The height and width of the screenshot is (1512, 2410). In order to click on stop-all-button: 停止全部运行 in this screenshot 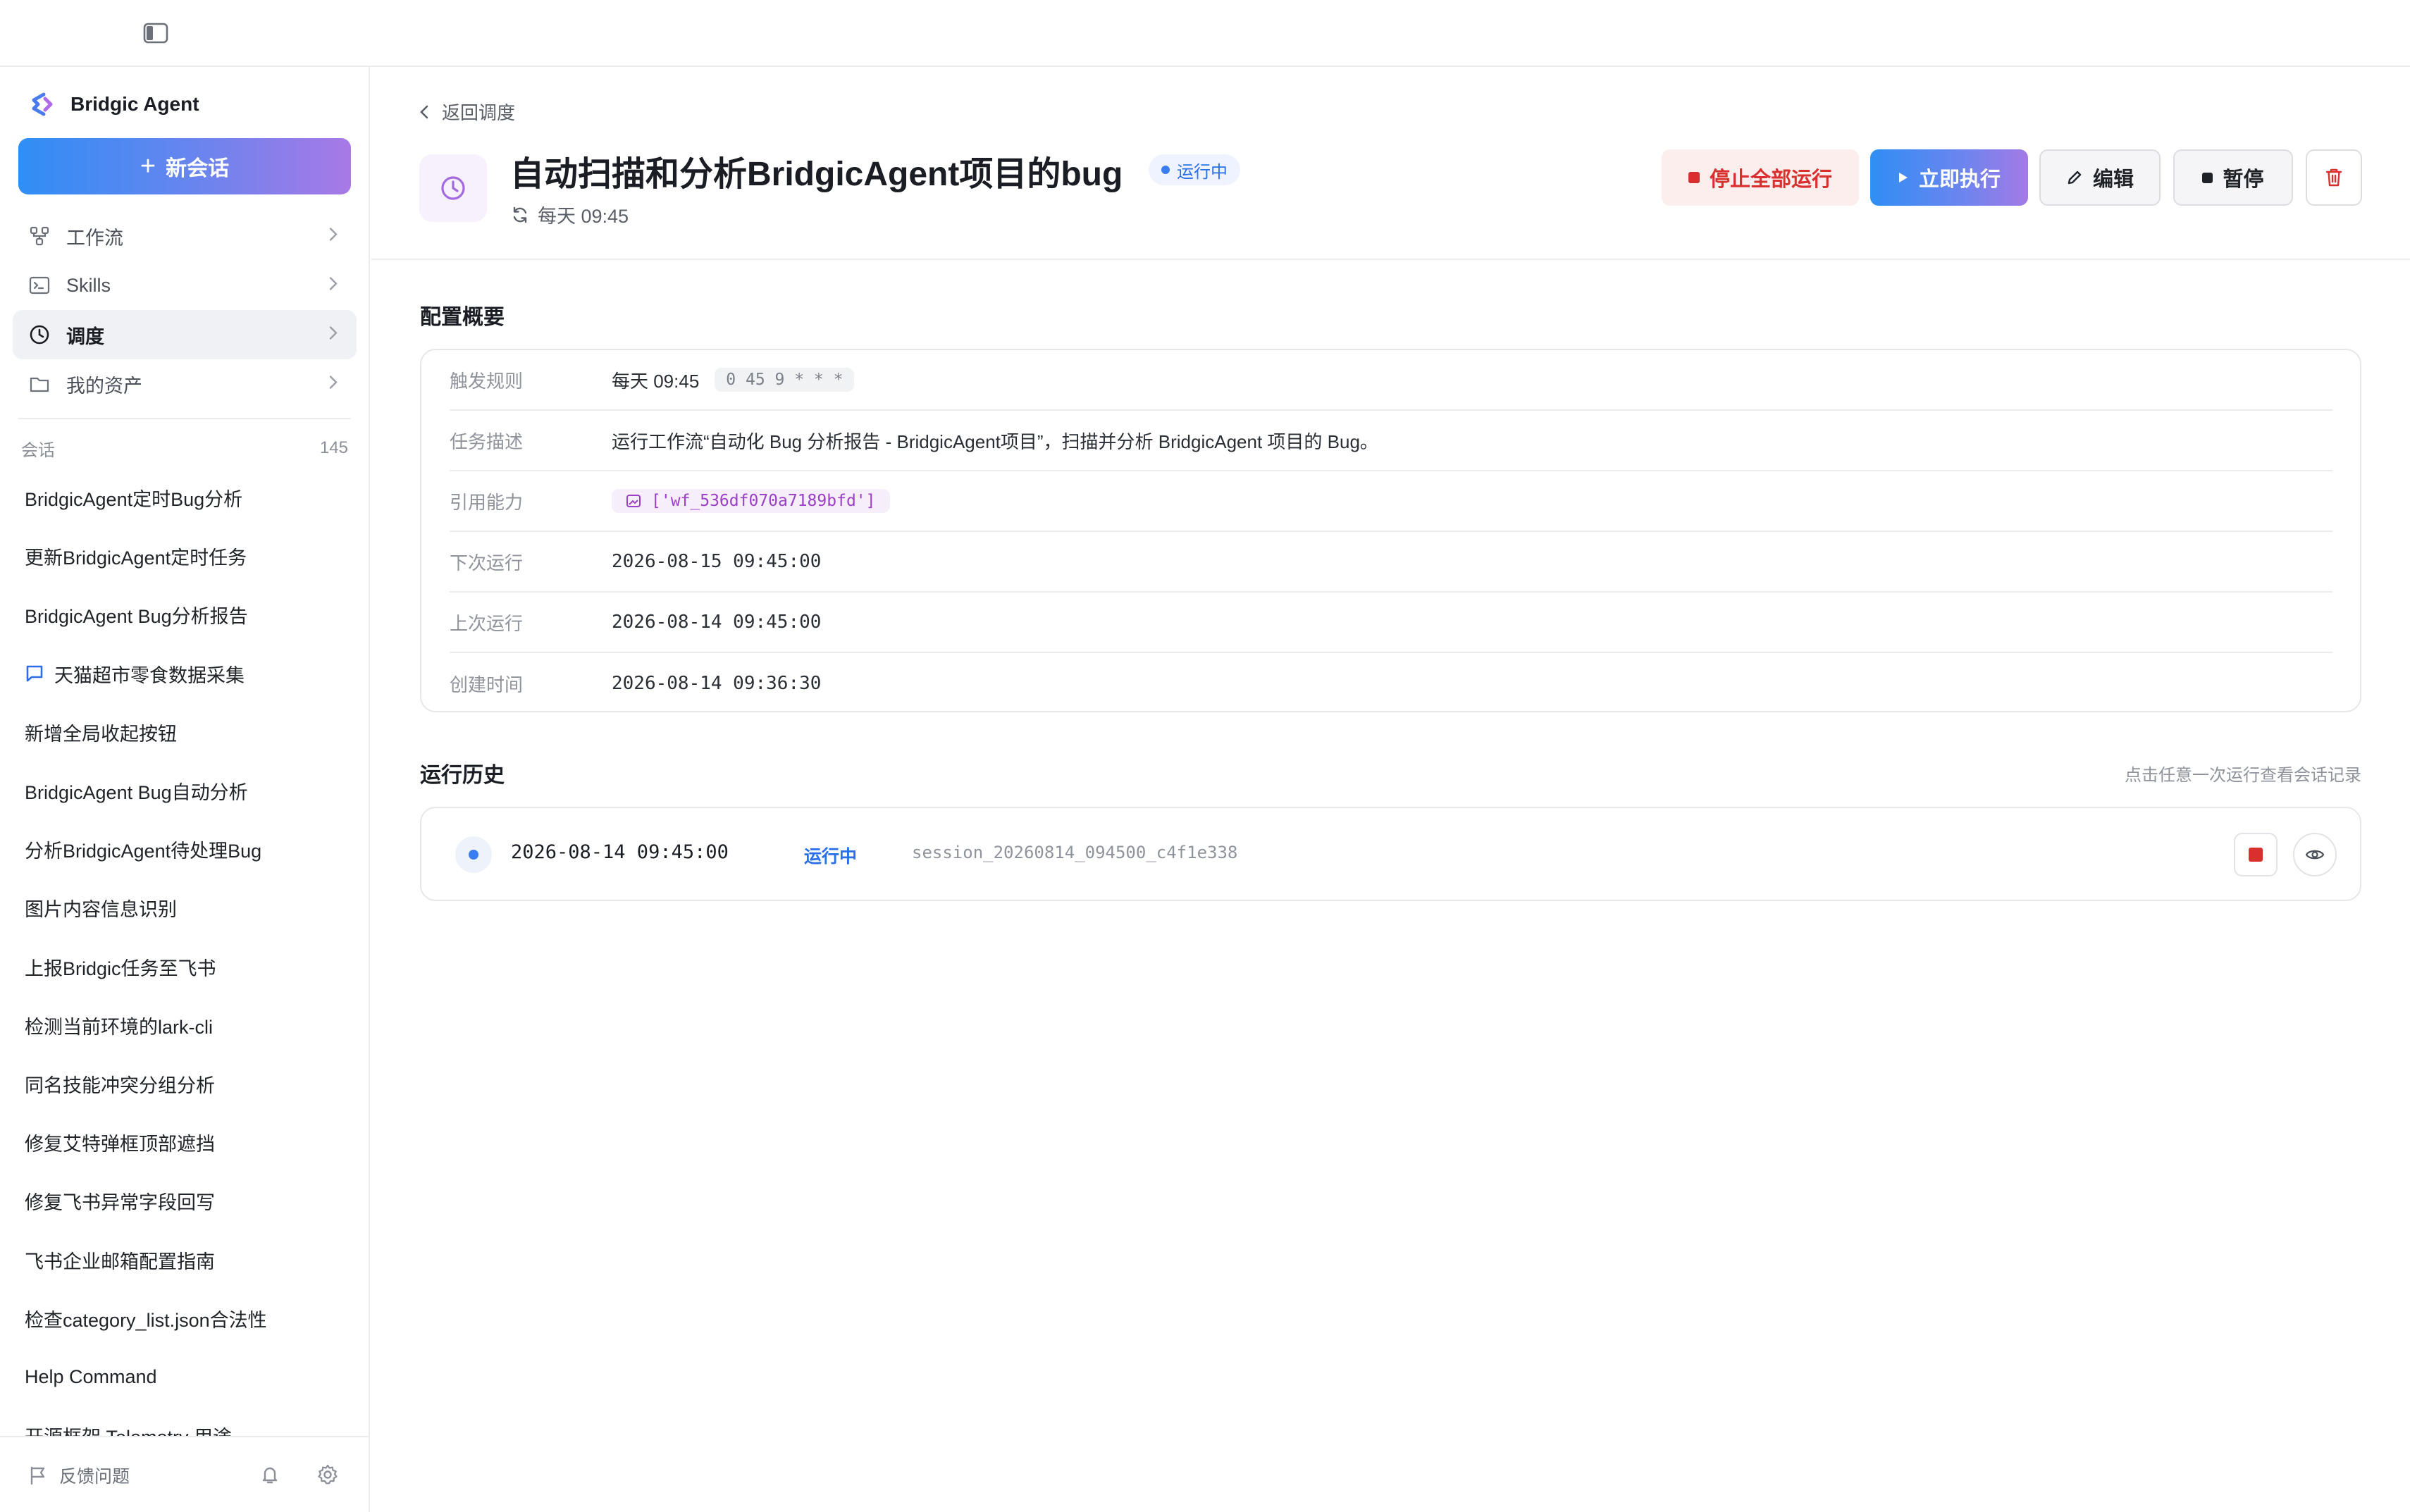, I will do `click(1761, 177)`.